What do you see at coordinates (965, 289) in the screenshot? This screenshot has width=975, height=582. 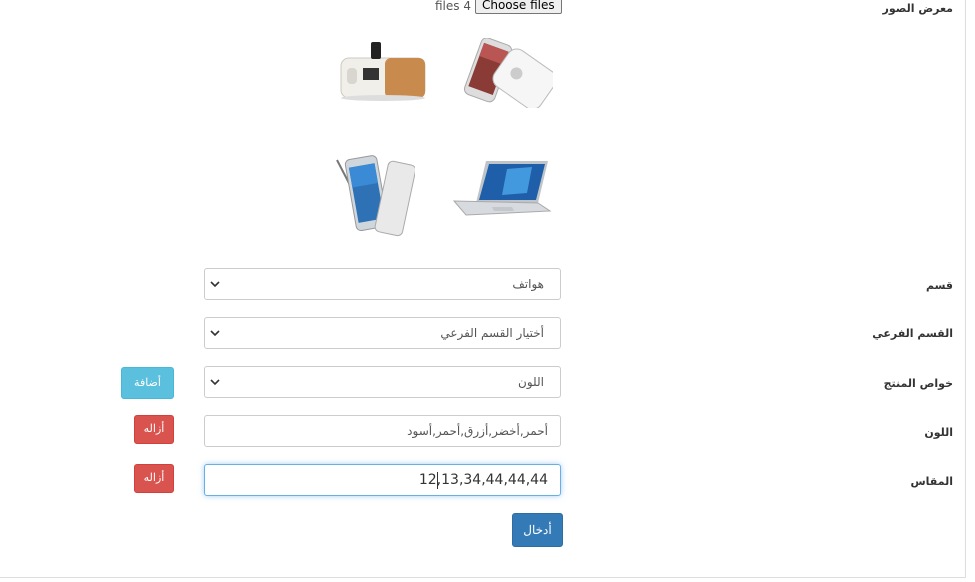 I see `vertical-divider` at bounding box center [965, 289].